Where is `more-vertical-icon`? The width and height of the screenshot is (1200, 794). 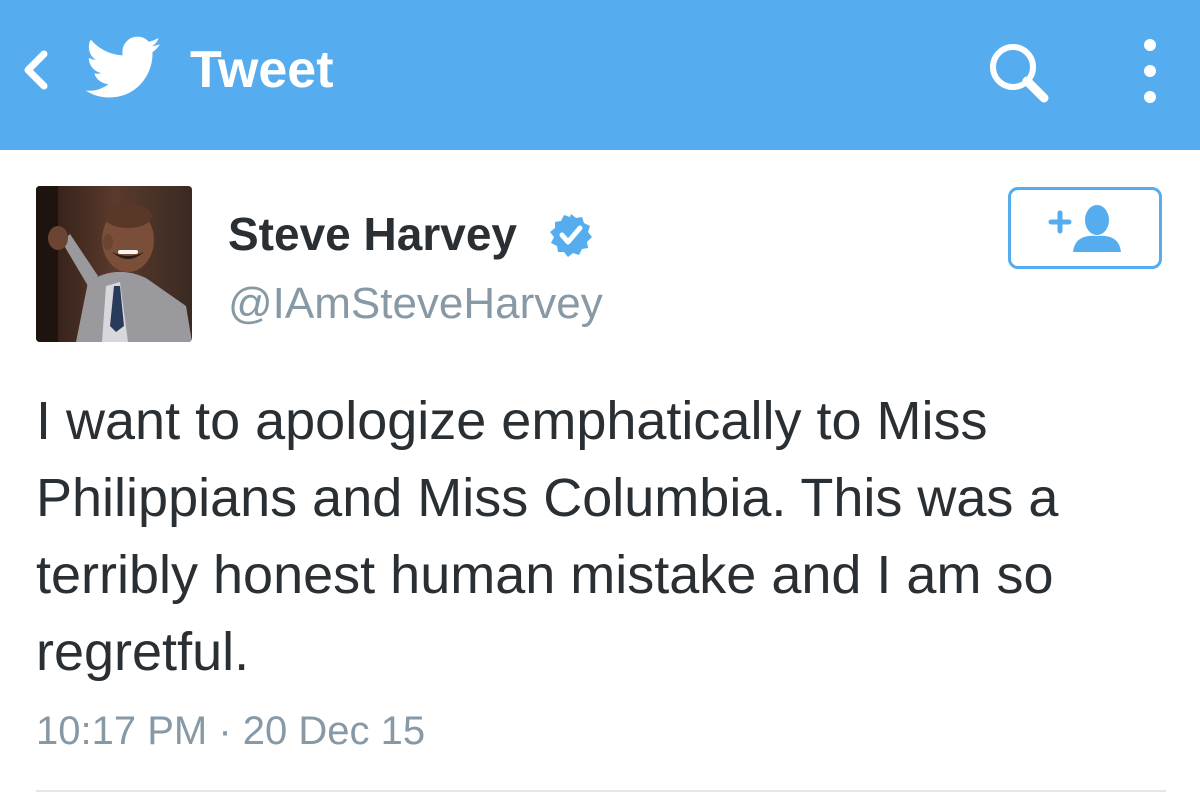 more-vertical-icon is located at coordinates (1150, 71).